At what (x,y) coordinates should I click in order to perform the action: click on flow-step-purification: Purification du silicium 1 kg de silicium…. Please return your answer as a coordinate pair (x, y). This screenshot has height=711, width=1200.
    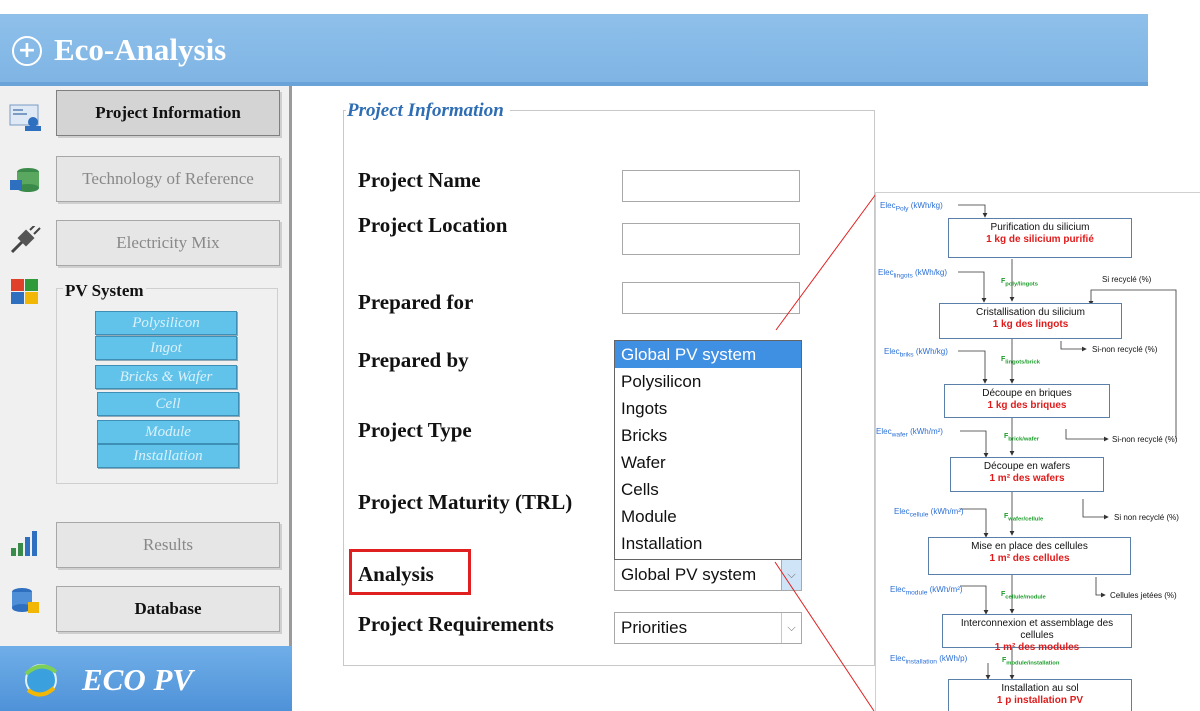
    Looking at the image, I should click on (1040, 238).